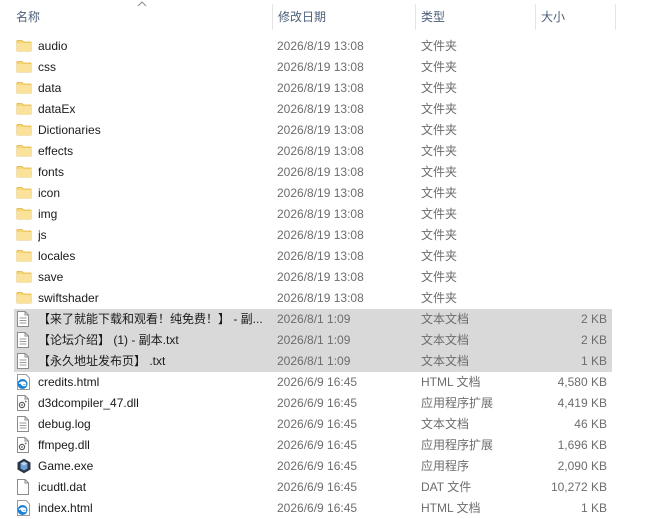 This screenshot has width=668, height=519. I want to click on column-header-bar: 名称 修改日期 类型 大小, so click(334, 16).